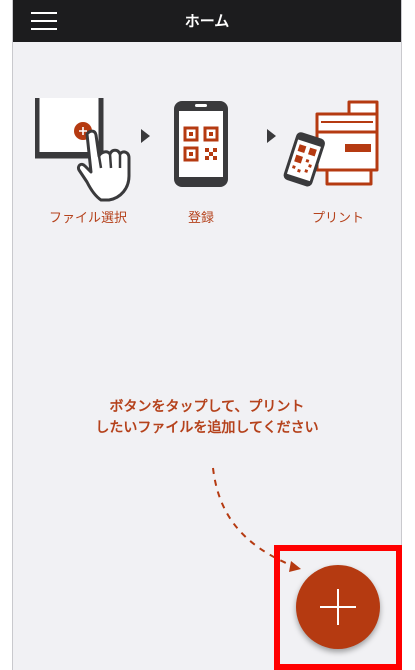 Image resolution: width=415 pixels, height=670 pixels. What do you see at coordinates (338, 607) in the screenshot?
I see `add-file-button` at bounding box center [338, 607].